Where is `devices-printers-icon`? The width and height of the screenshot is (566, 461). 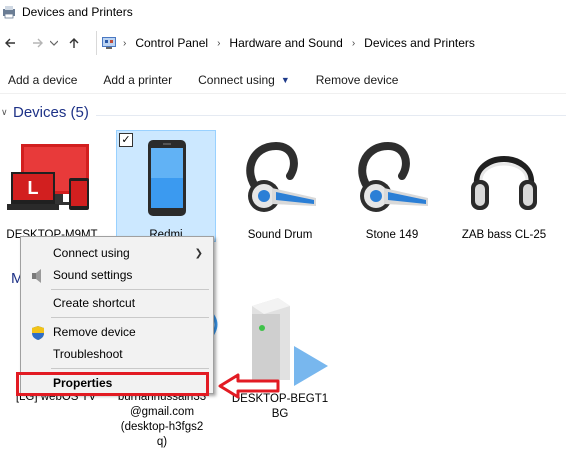
devices-printers-icon is located at coordinates (9, 12).